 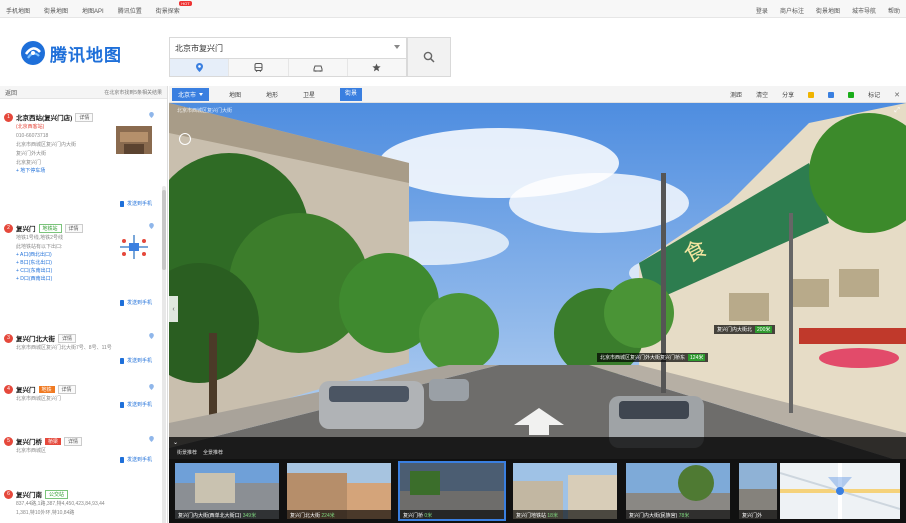 I want to click on map-toolbar: 北京市 地图 地形 卫星 街景 测距 清空 分享 标记 ✕, so click(x=537, y=94).